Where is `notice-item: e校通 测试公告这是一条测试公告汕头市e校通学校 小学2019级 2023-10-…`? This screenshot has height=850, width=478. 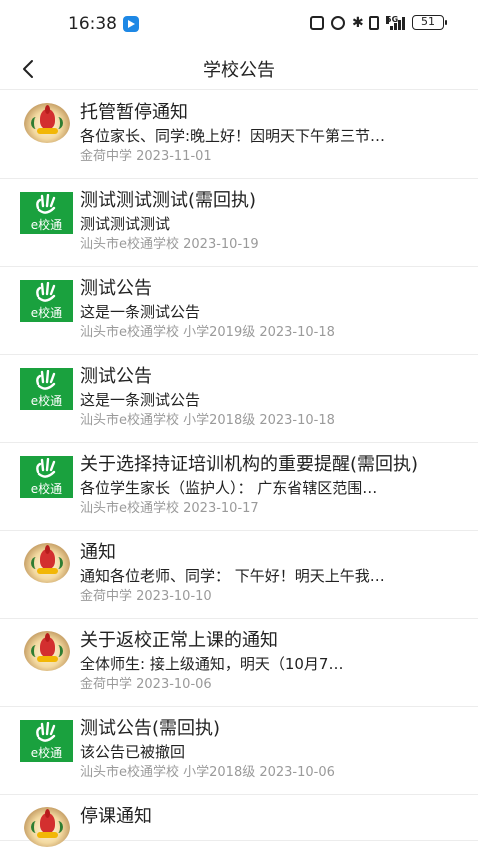 notice-item: e校通 测试公告这是一条测试公告汕头市e校通学校 小学2019级 2023-10-… is located at coordinates (239, 311).